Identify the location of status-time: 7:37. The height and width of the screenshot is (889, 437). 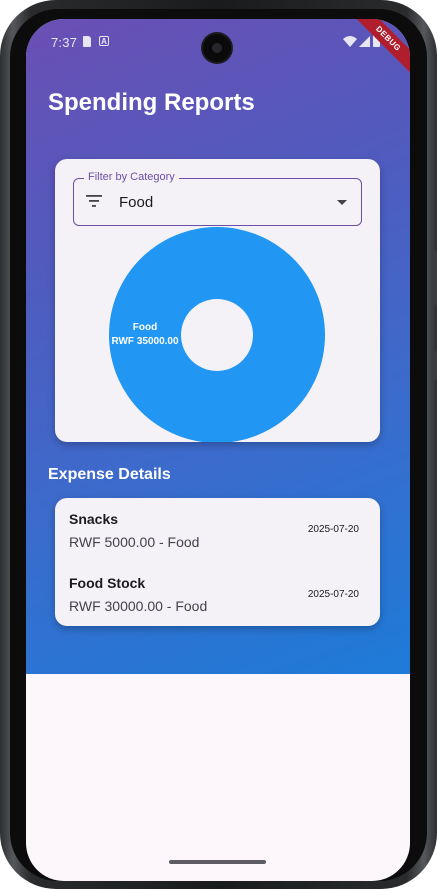
(64, 42).